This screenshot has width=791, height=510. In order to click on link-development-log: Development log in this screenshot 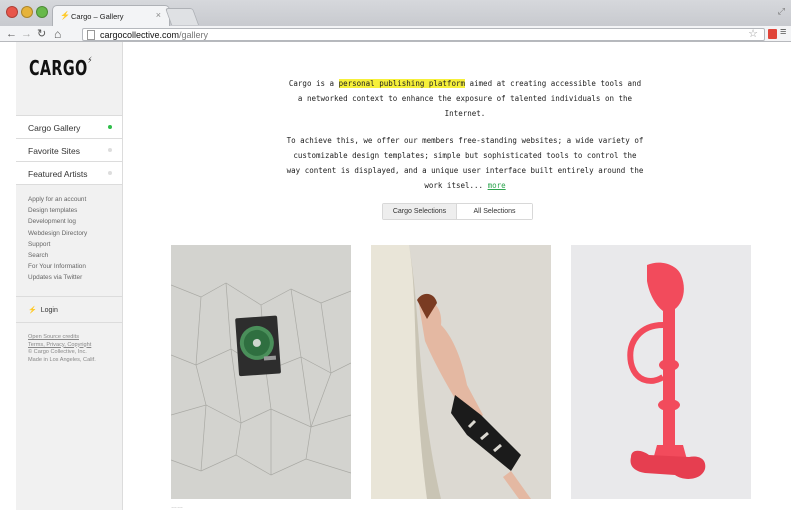, I will do `click(57, 221)`.